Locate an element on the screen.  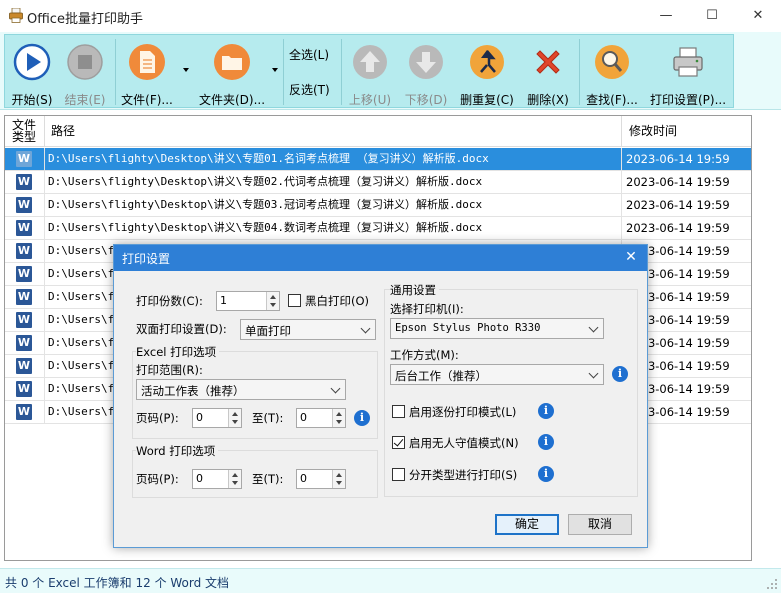
printer-select: Epson Stylus Photo R330 is located at coordinates (497, 328).